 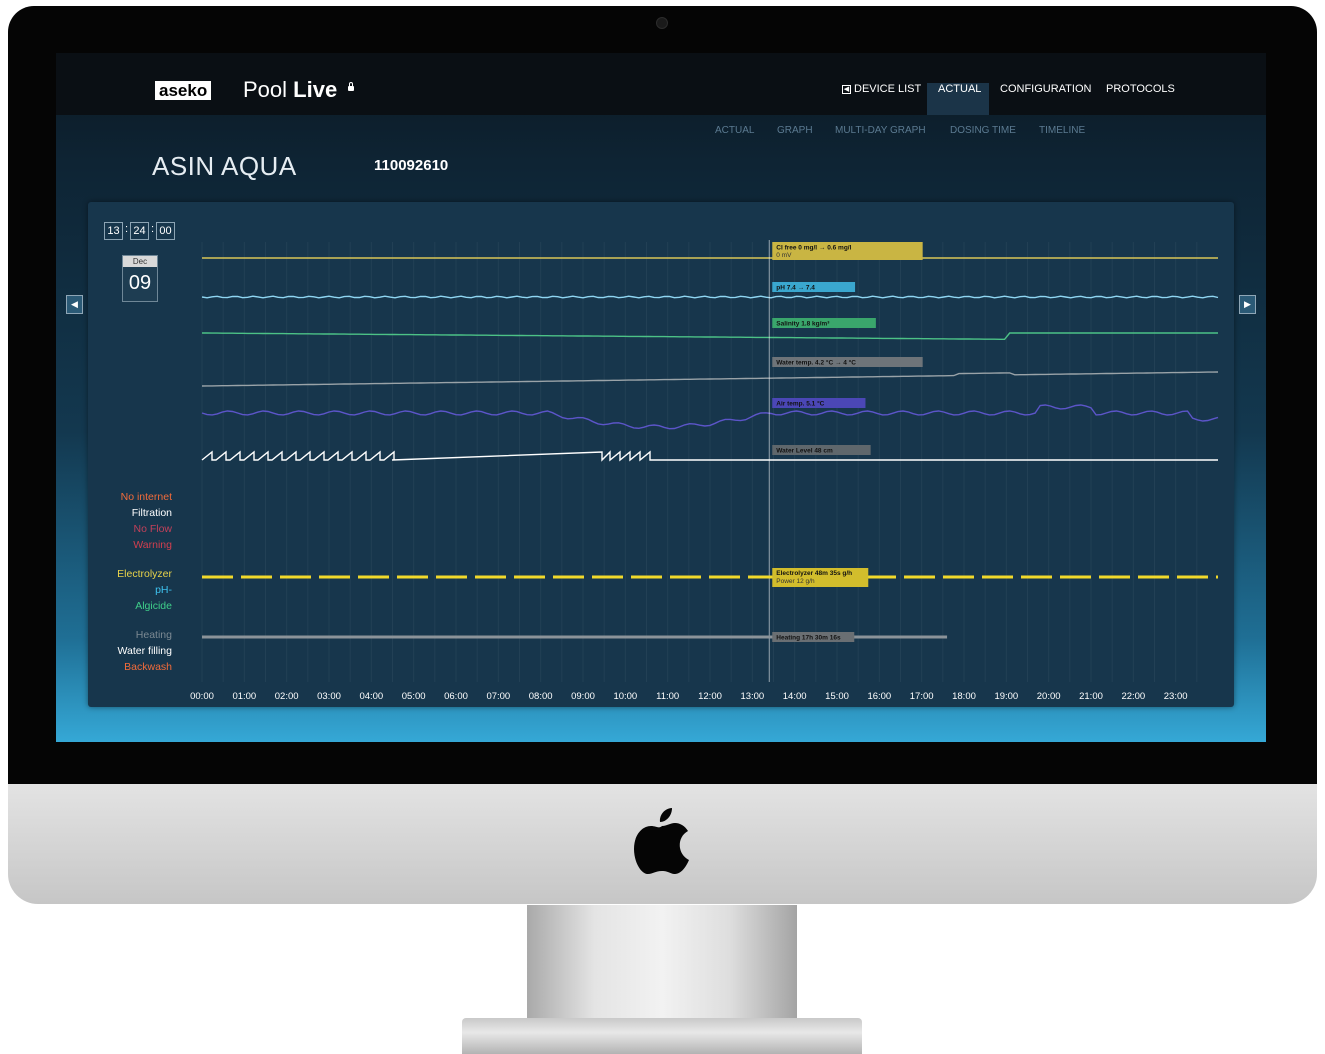 I want to click on subtab-multi-day-graph: MULTI-DAY GRAPH, so click(x=880, y=130).